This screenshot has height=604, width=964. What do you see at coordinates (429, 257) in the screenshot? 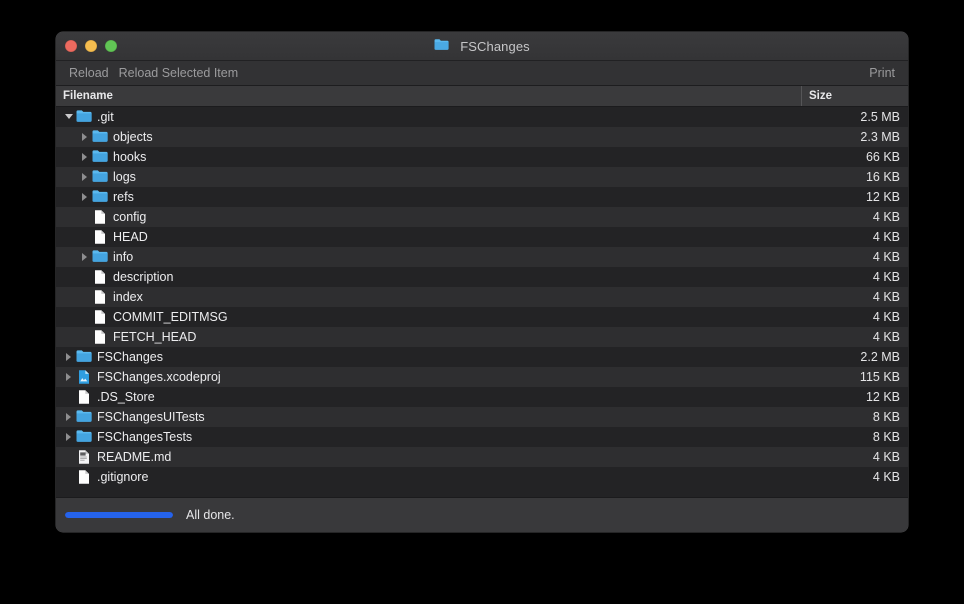
I see `row-name-cell: info` at bounding box center [429, 257].